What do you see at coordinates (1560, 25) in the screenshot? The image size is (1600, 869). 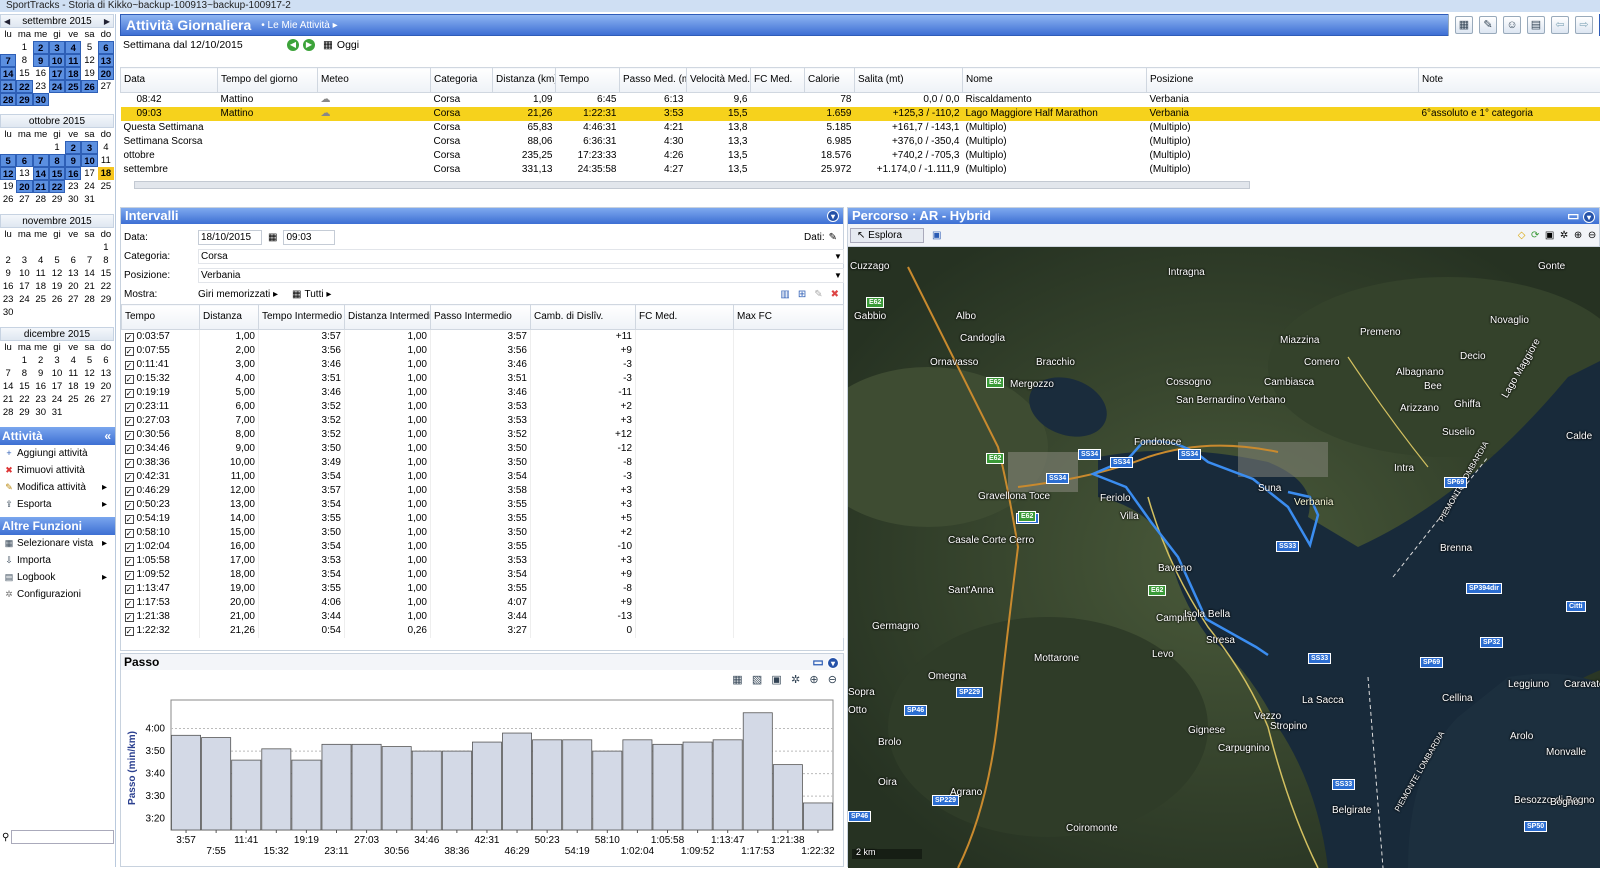 I see `back-arrow-icon: ⇦` at bounding box center [1560, 25].